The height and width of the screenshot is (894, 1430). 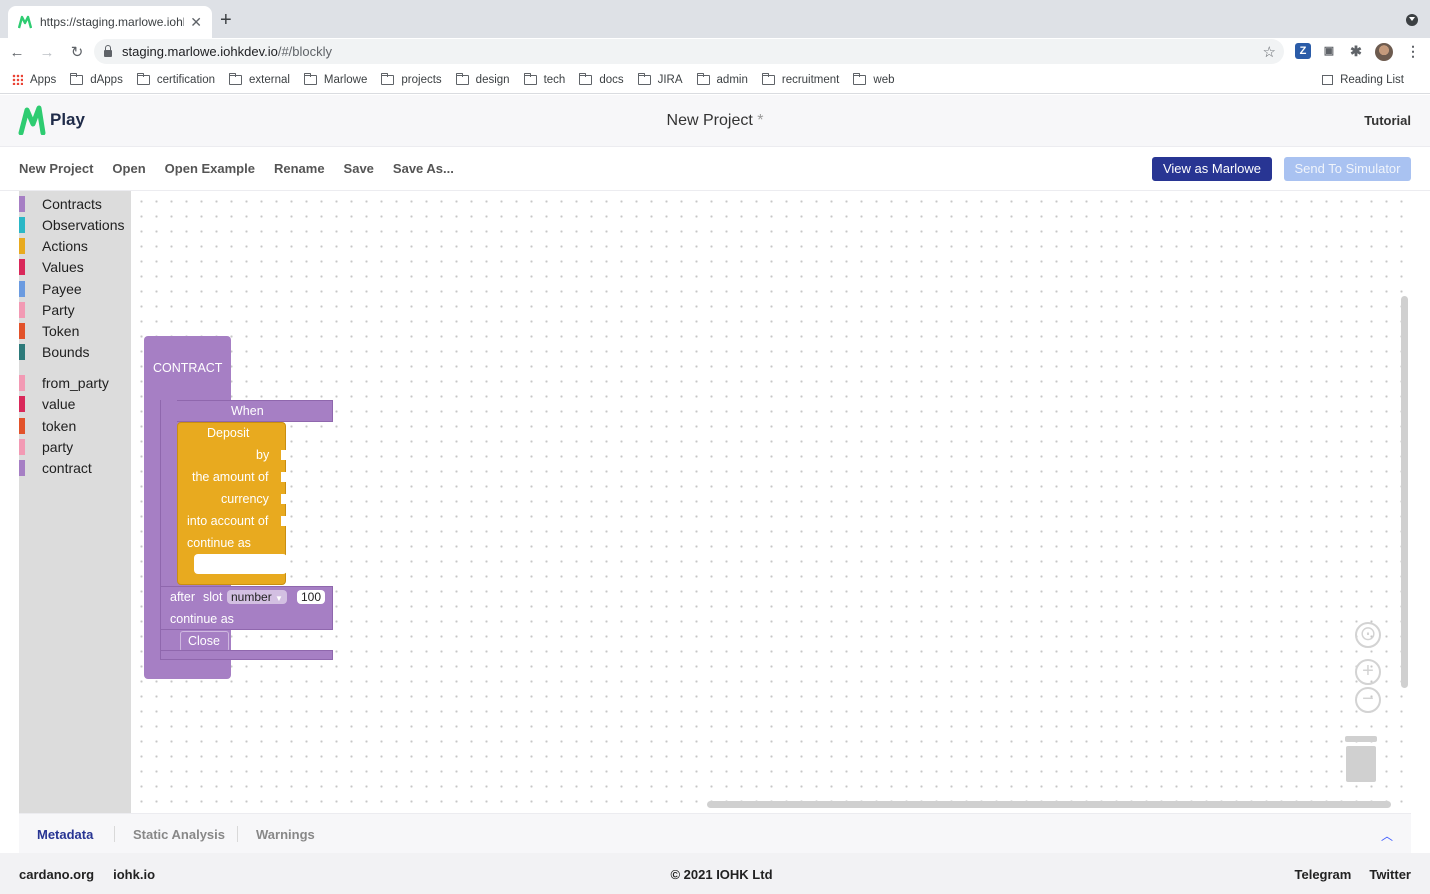 What do you see at coordinates (1368, 672) in the screenshot?
I see `zoom-in-icon: +` at bounding box center [1368, 672].